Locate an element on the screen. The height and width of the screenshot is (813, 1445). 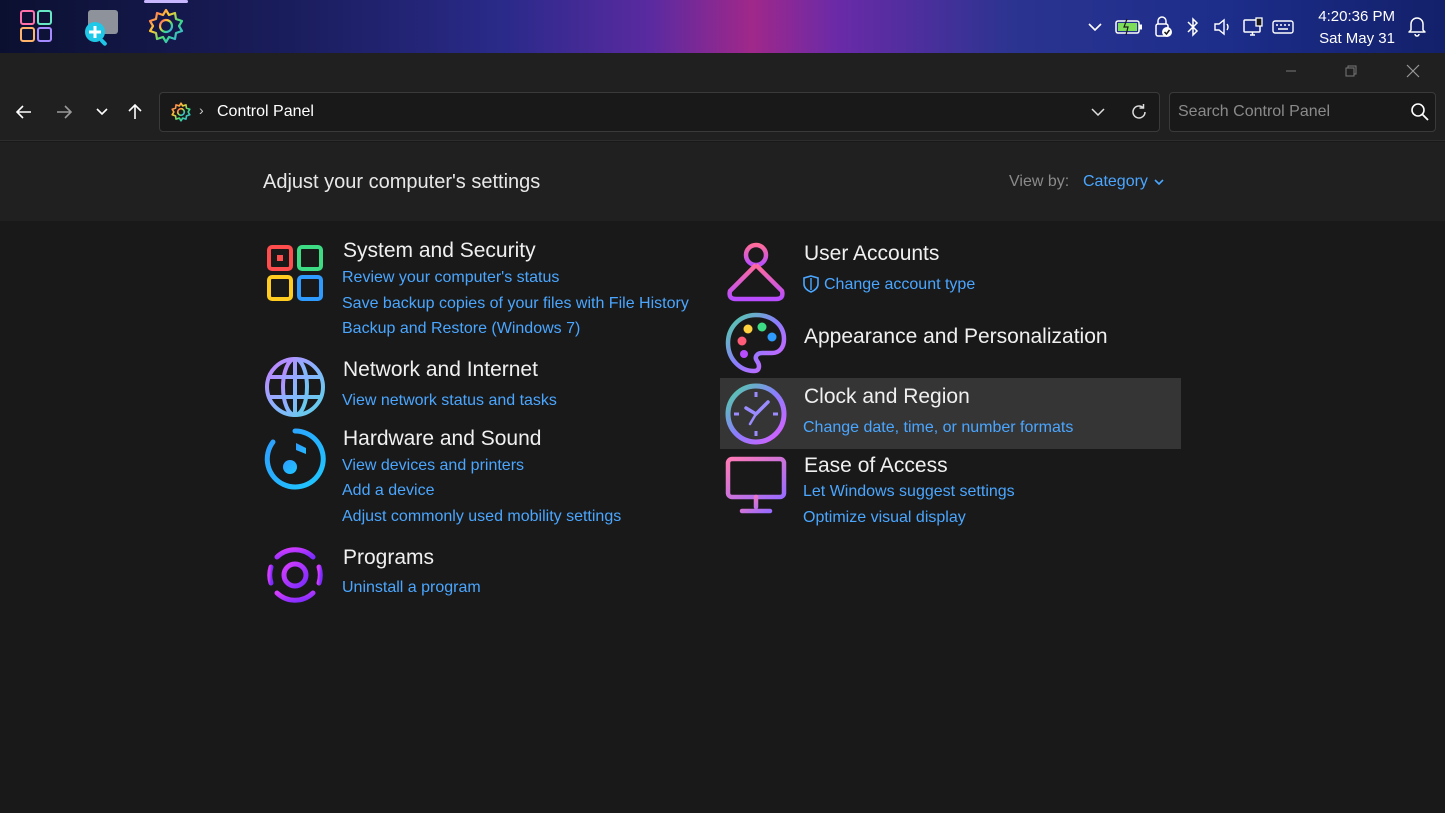
palette-icon is located at coordinates (756, 343).